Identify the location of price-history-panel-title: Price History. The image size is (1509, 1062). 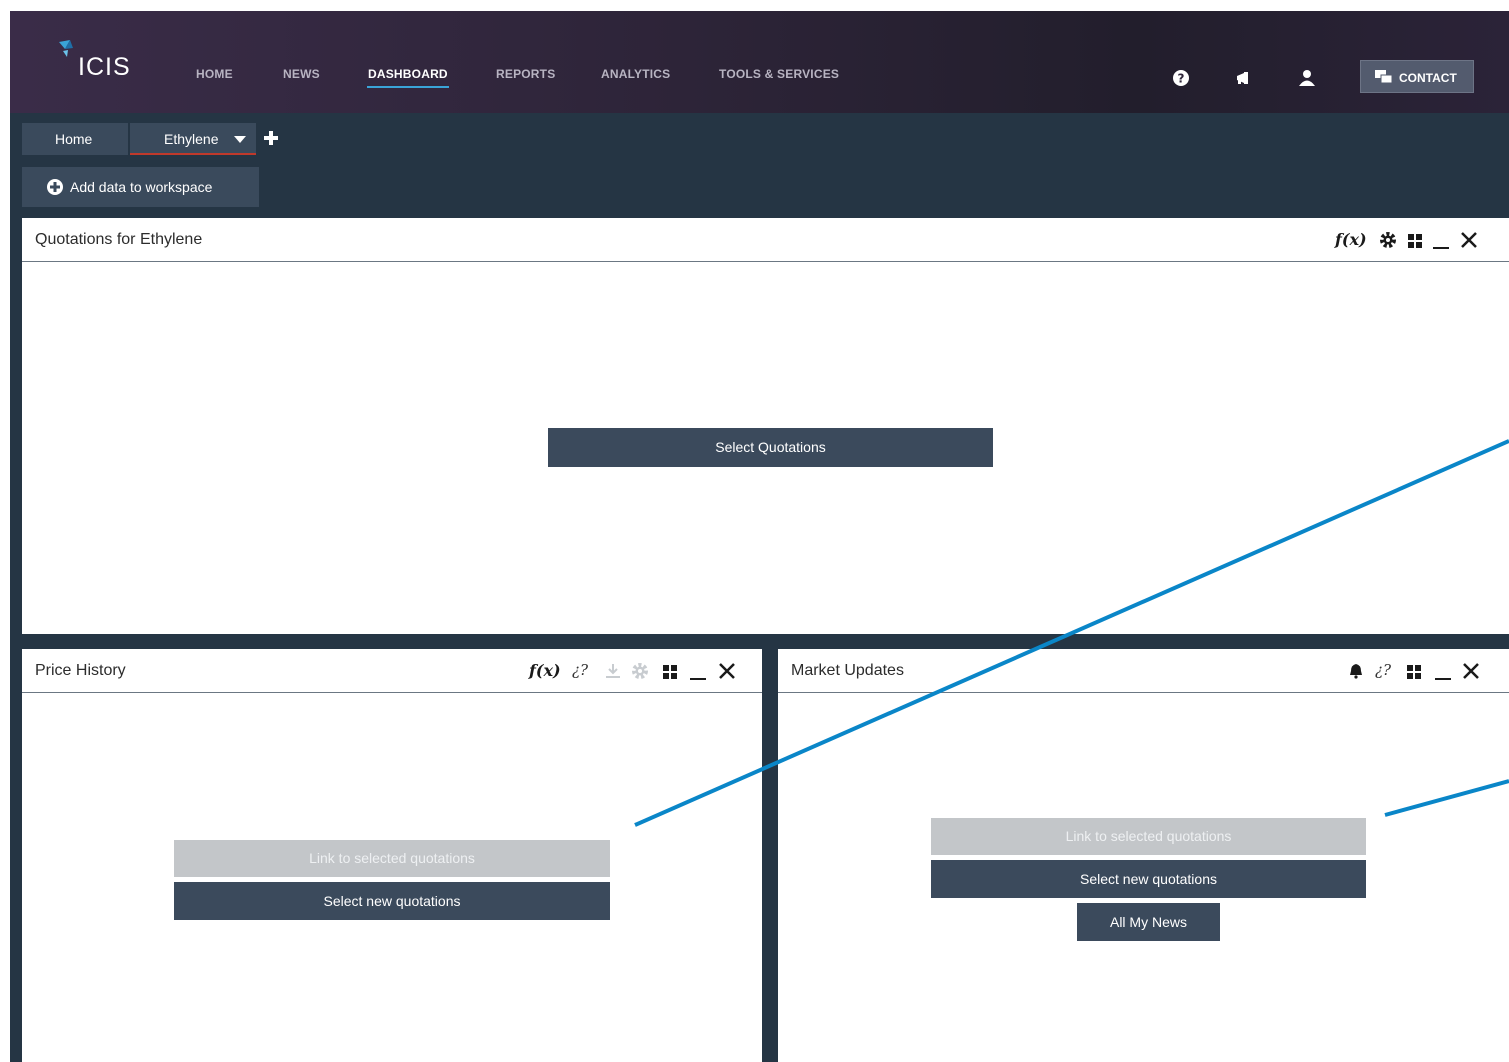
(80, 670).